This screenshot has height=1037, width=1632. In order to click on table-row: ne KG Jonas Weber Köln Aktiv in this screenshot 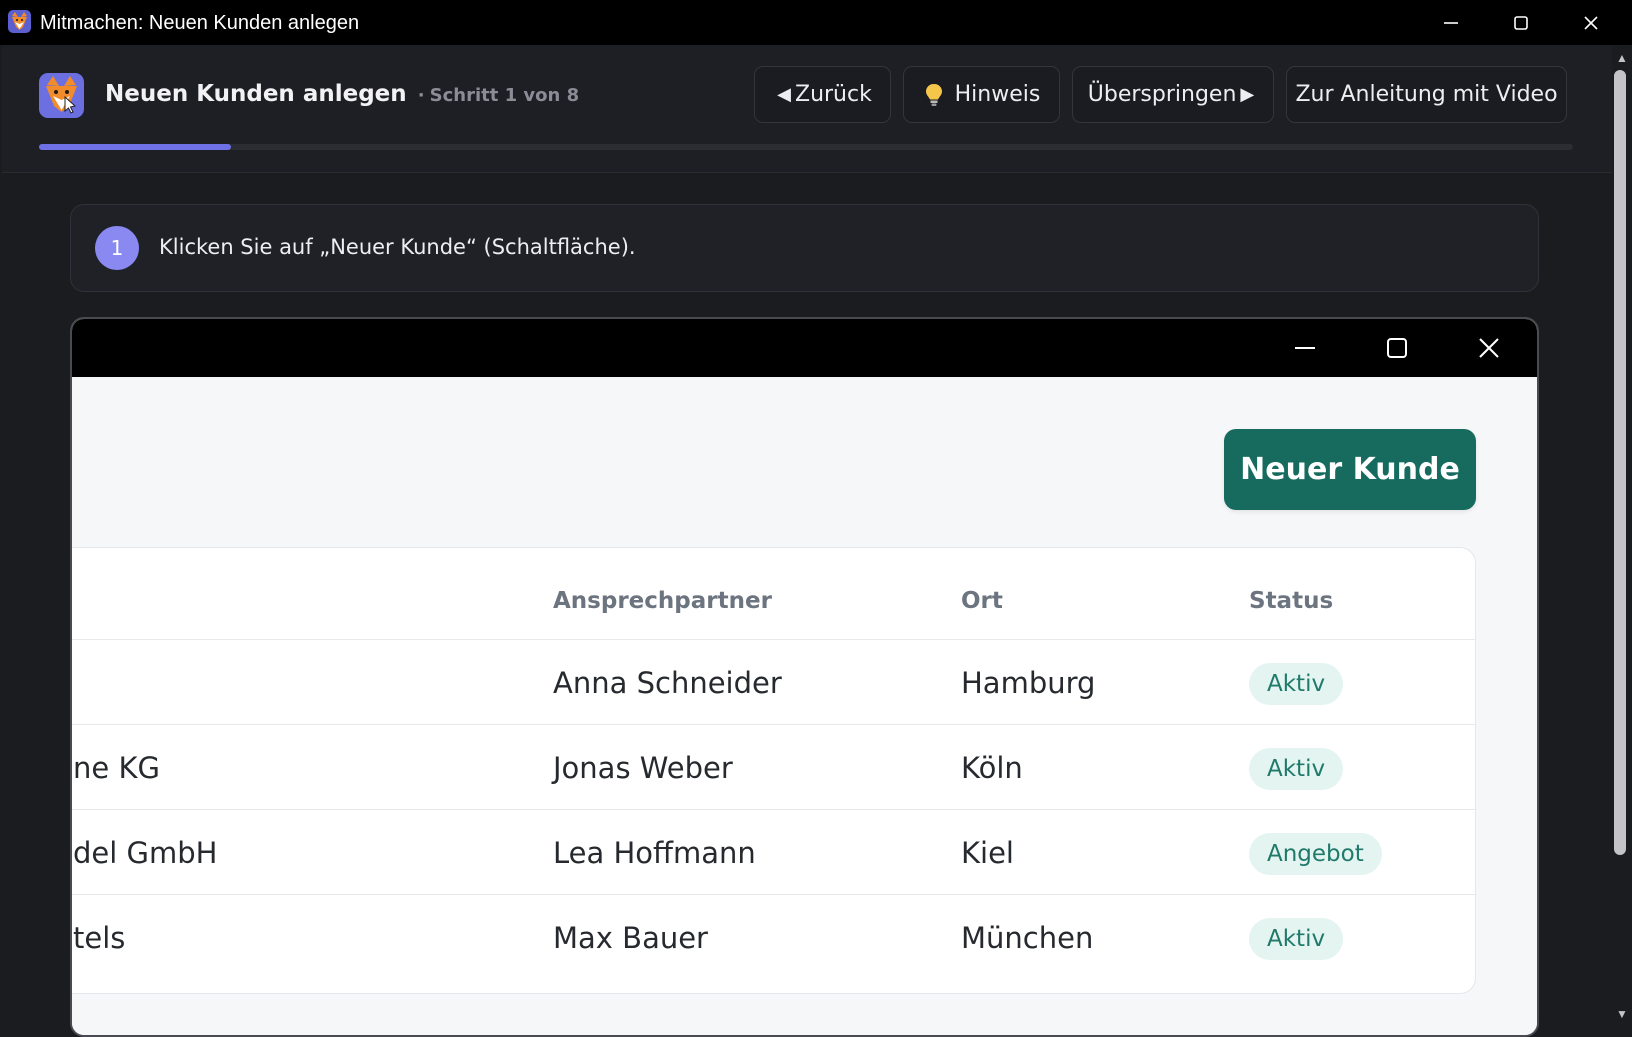, I will do `click(773, 767)`.